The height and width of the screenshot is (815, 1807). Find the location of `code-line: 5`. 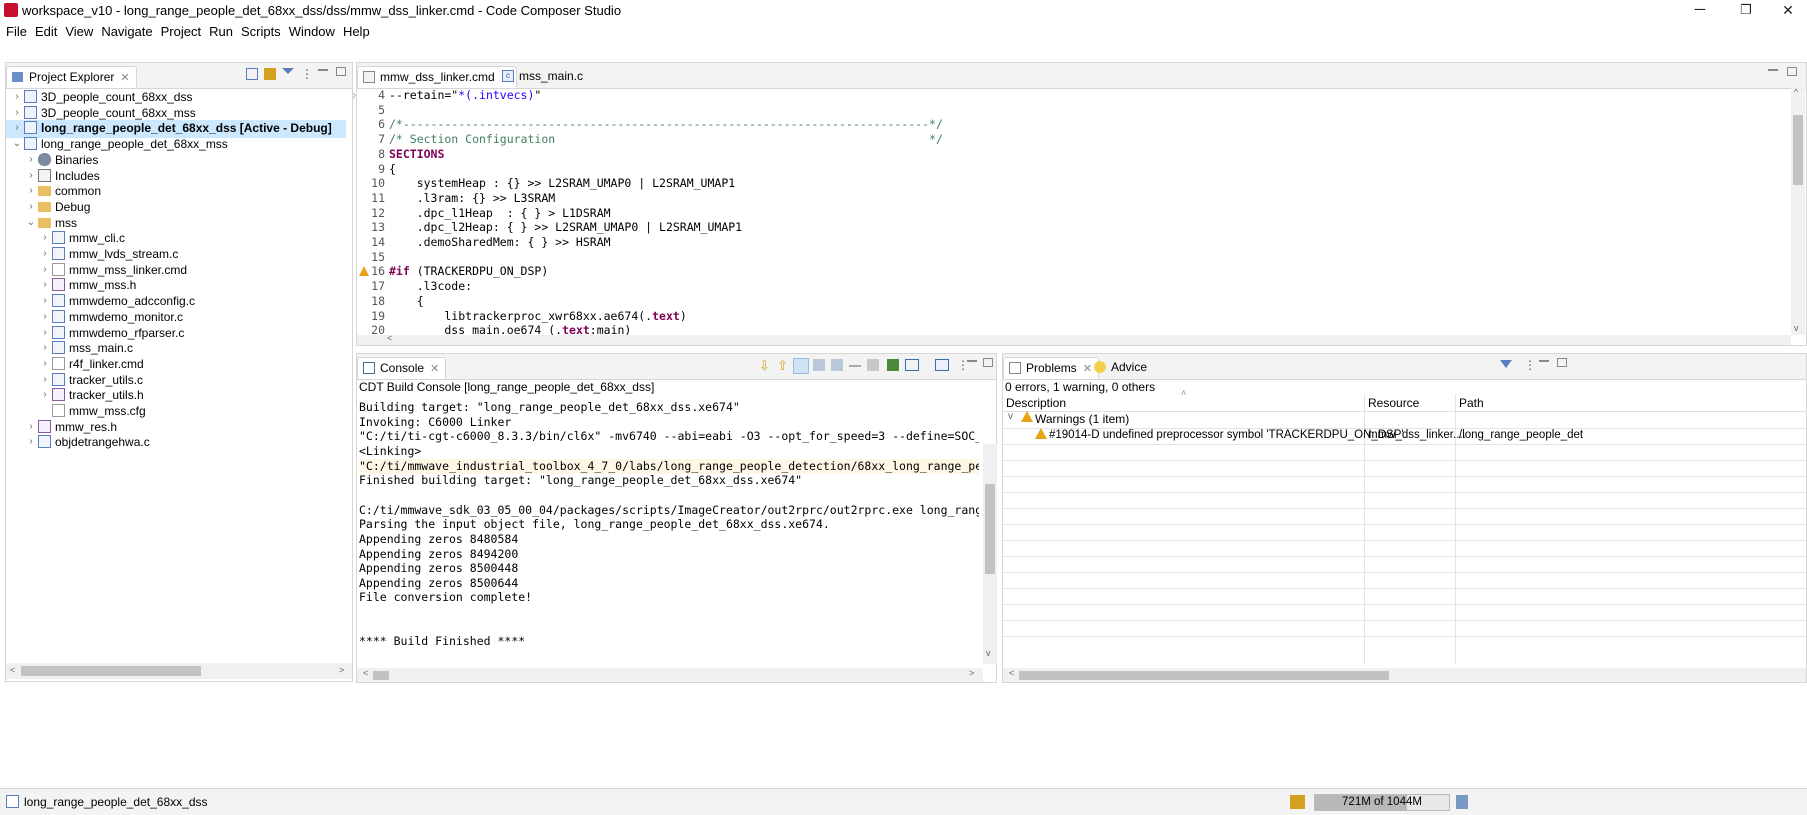

code-line: 5 is located at coordinates (373, 110).